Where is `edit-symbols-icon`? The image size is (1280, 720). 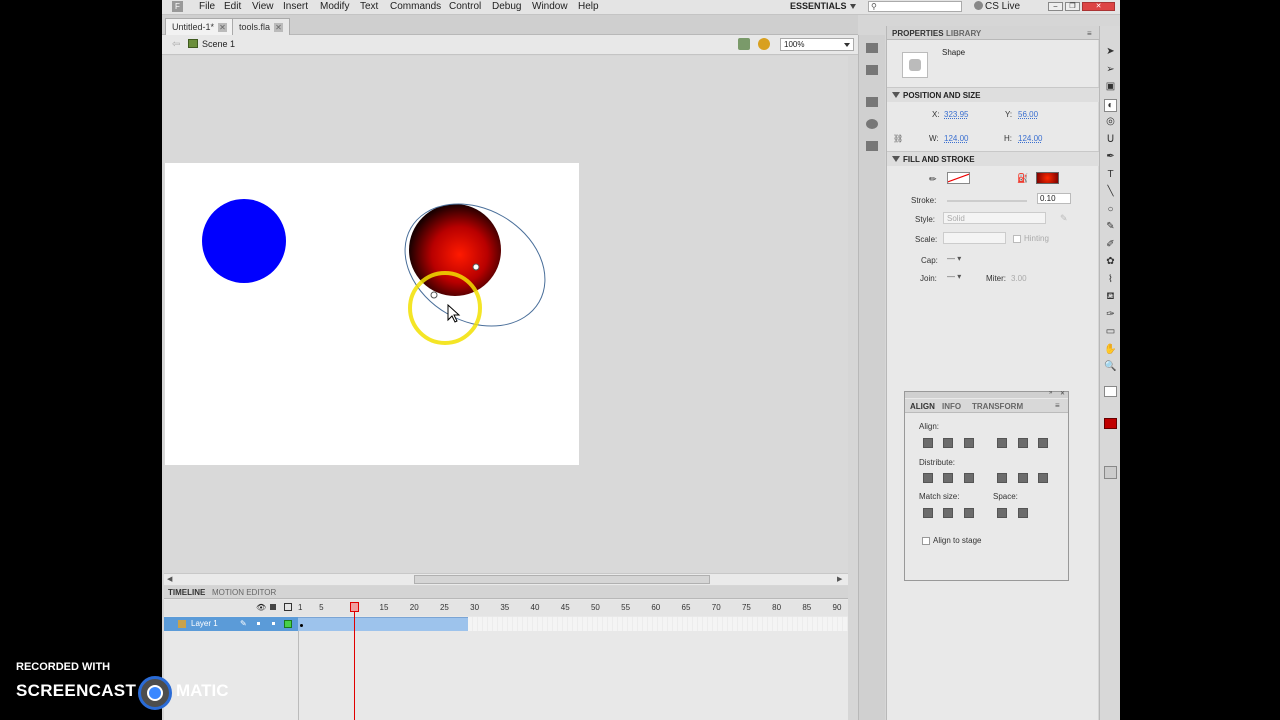 edit-symbols-icon is located at coordinates (764, 44).